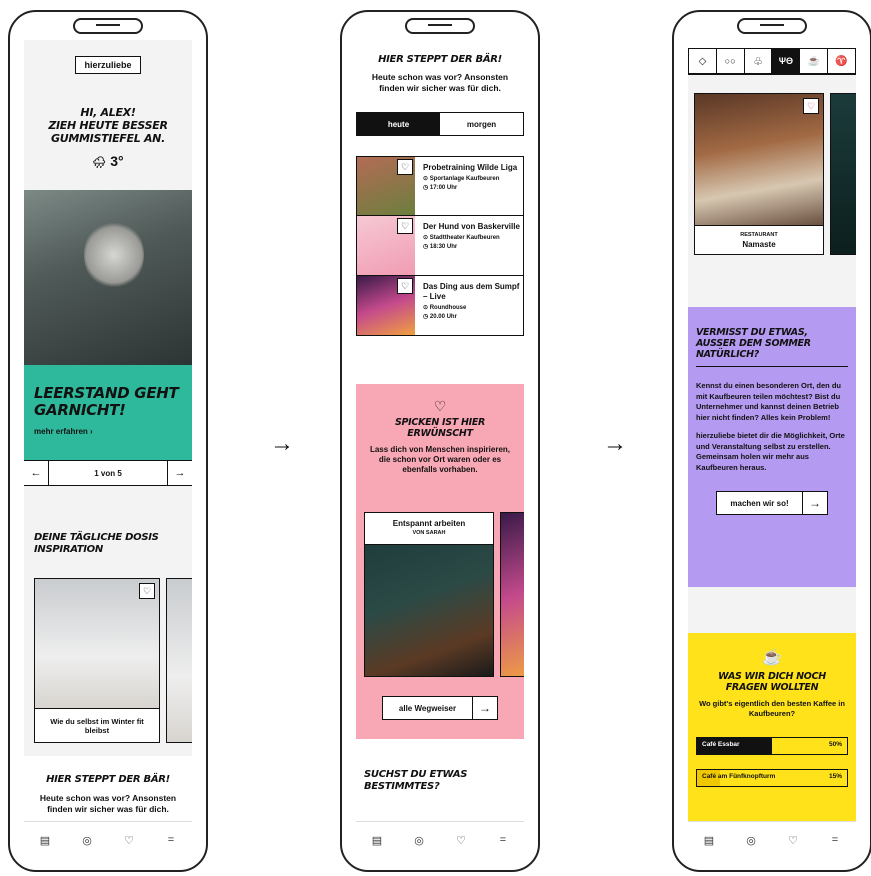  What do you see at coordinates (843, 174) in the screenshot?
I see `place-card-next` at bounding box center [843, 174].